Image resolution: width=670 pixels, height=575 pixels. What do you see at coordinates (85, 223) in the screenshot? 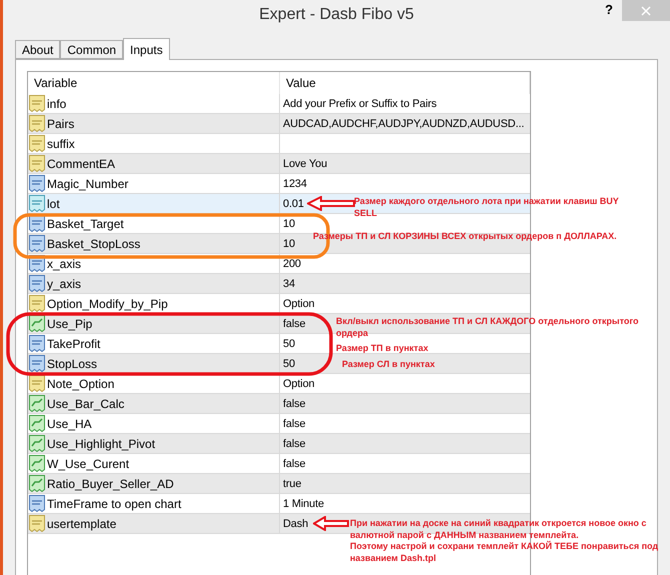
I see `variable-name: Basket_Target` at bounding box center [85, 223].